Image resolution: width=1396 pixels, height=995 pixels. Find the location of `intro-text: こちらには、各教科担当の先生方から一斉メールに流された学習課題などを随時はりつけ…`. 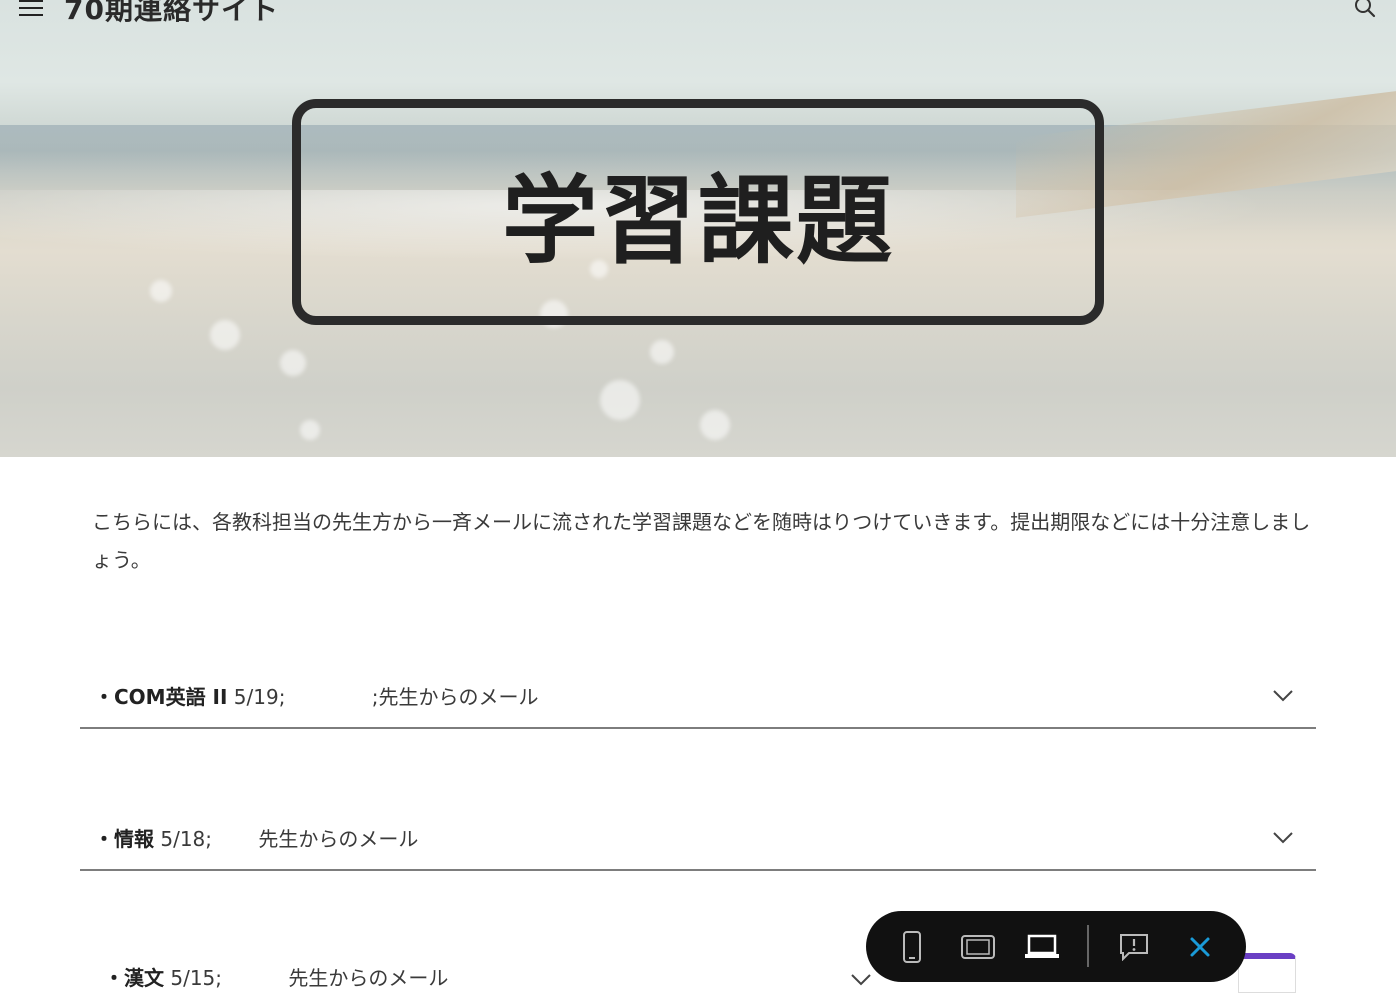

intro-text: こちらには、各教科担当の先生方から一斉メールに流された学習課題などを随時はりつけ… is located at coordinates (701, 541).